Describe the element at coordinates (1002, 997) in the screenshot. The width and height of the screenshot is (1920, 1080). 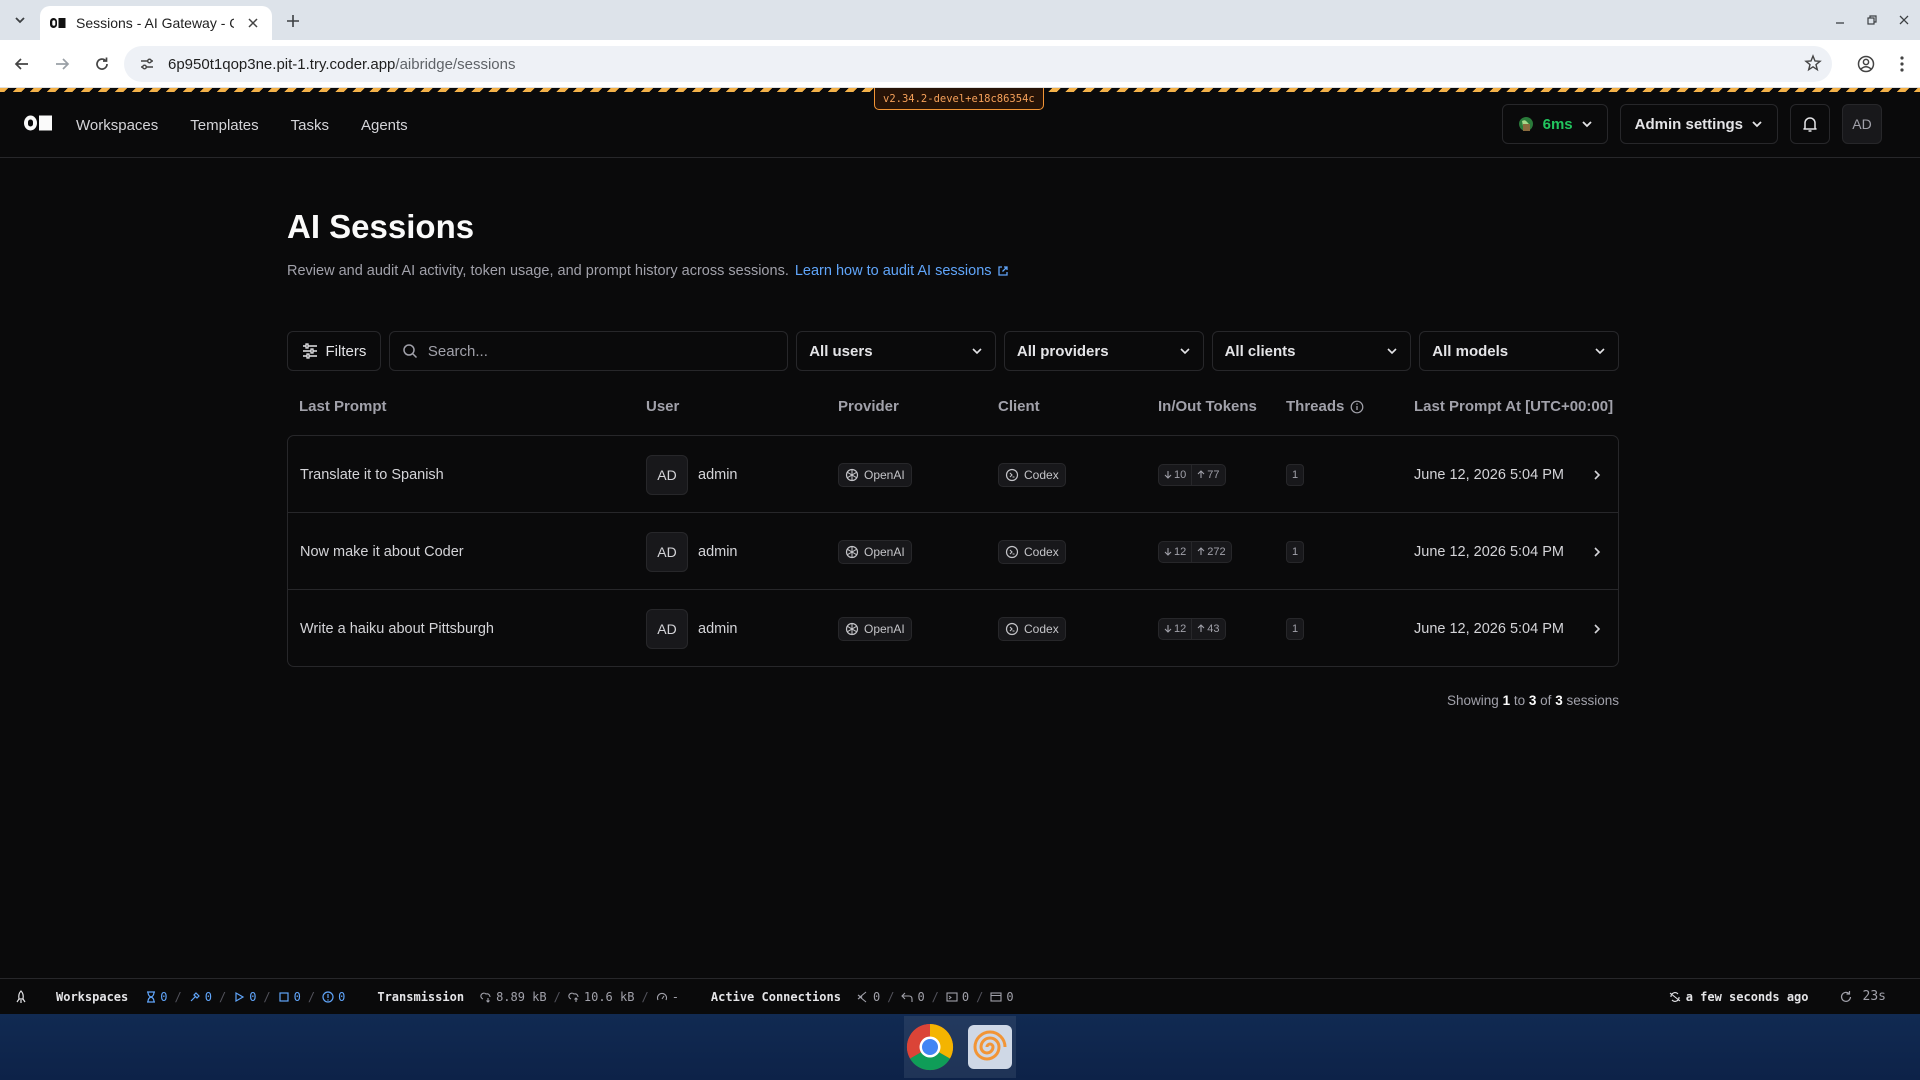
I see `conn-apps: 0` at that location.